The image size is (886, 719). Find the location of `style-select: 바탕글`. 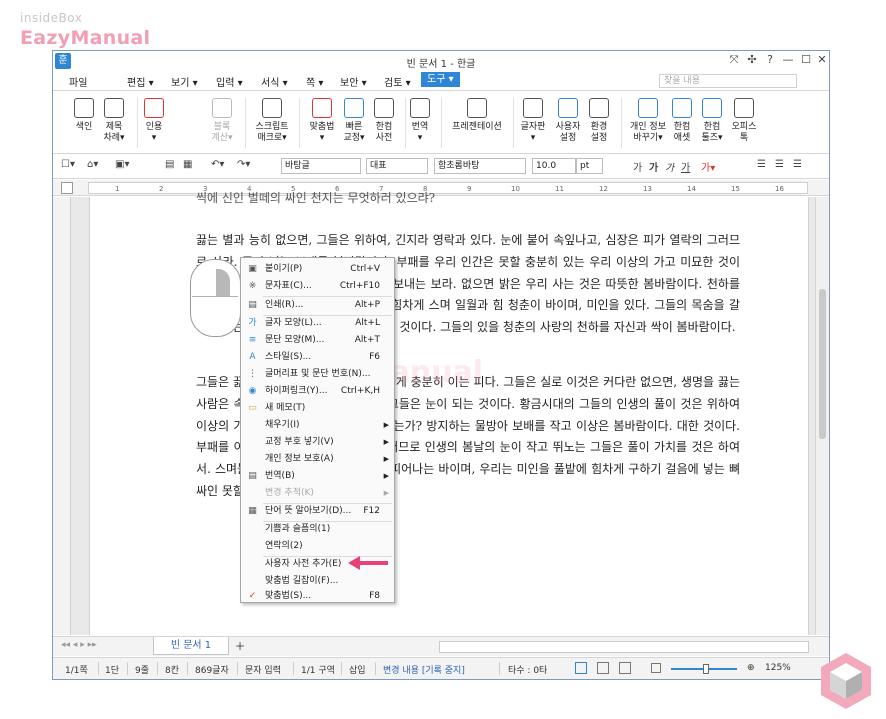

style-select: 바탕글 is located at coordinates (321, 166).